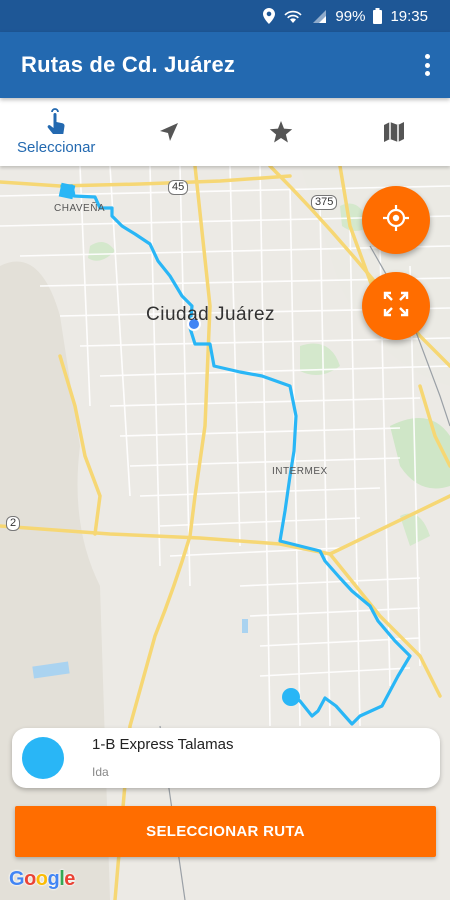 This screenshot has width=450, height=900. I want to click on map-icon, so click(394, 132).